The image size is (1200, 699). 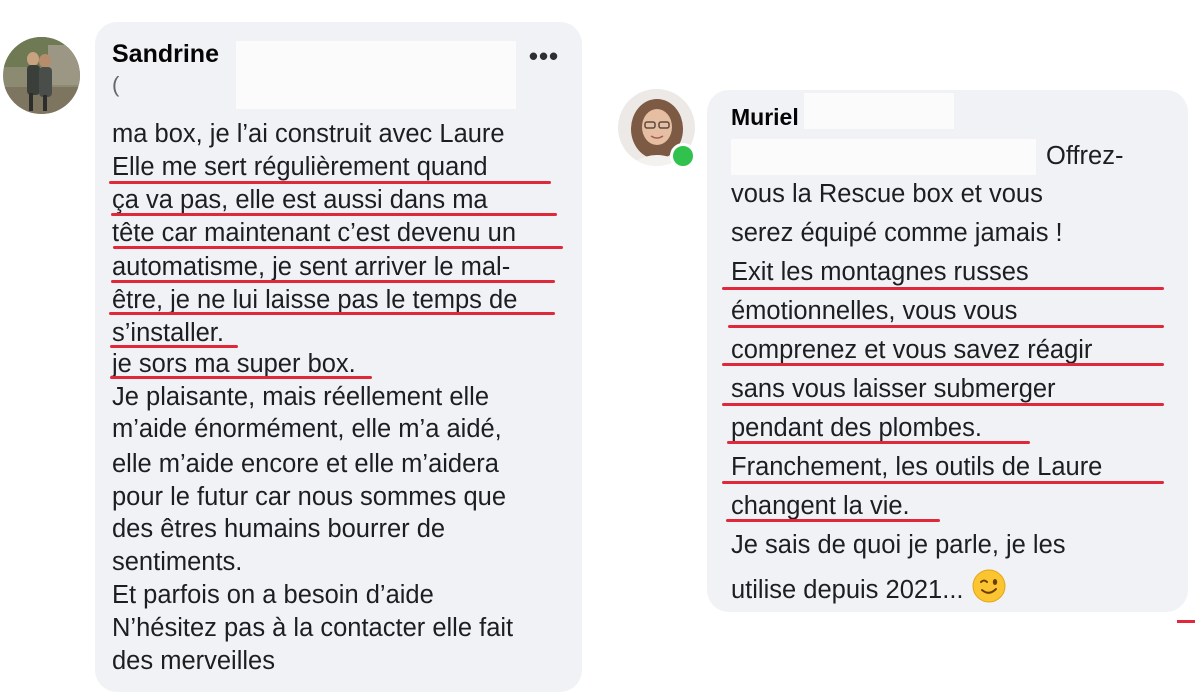 What do you see at coordinates (307, 429) in the screenshot?
I see `comment-line: m’aide énormément, elle m’a aidé,` at bounding box center [307, 429].